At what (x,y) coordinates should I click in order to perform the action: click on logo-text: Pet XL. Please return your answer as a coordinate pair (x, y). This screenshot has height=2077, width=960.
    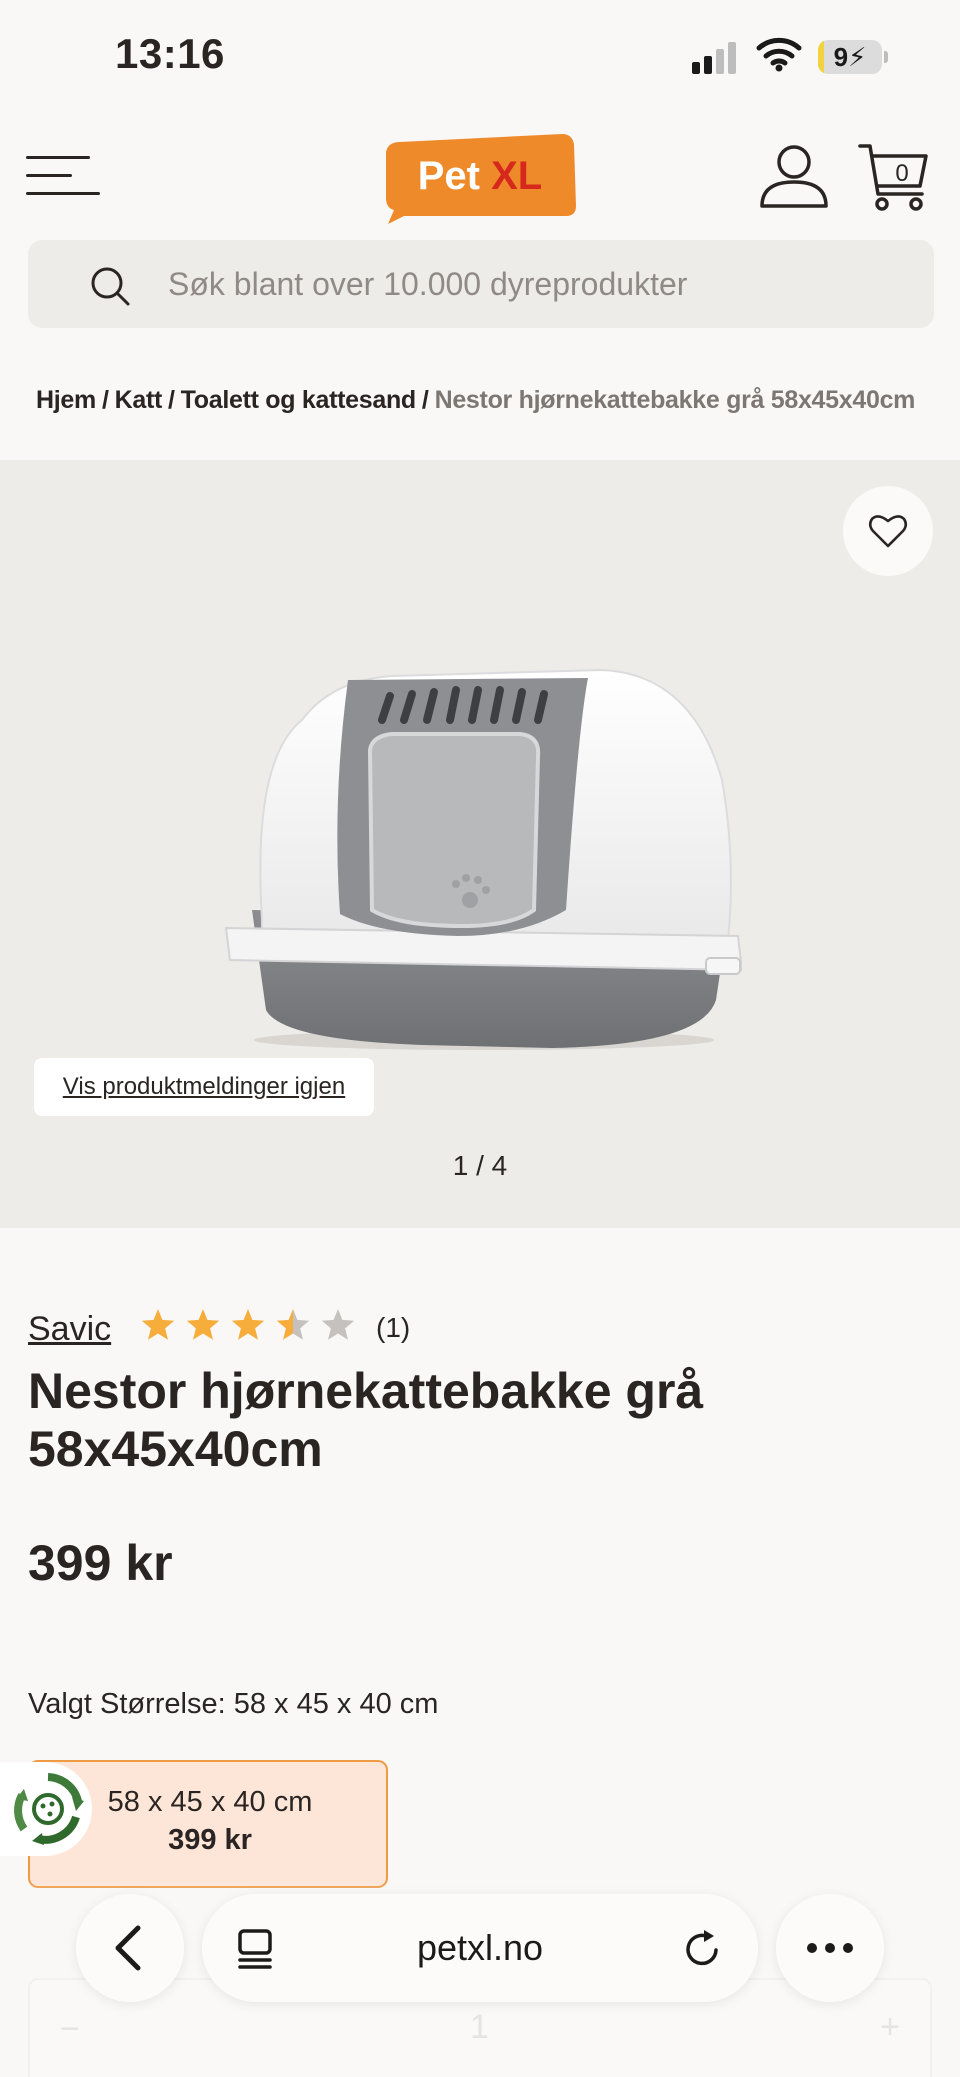
    Looking at the image, I should click on (480, 176).